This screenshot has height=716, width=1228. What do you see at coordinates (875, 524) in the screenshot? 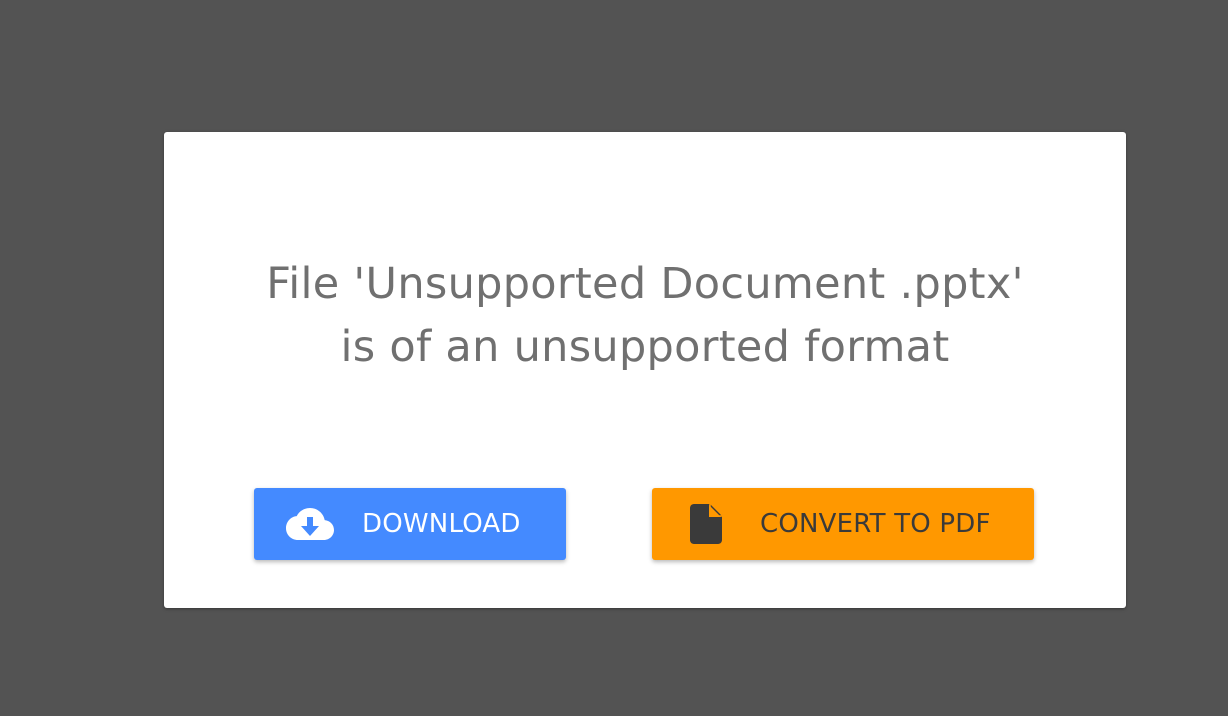
I see `convert-button-label: CONVERT TO PDF` at bounding box center [875, 524].